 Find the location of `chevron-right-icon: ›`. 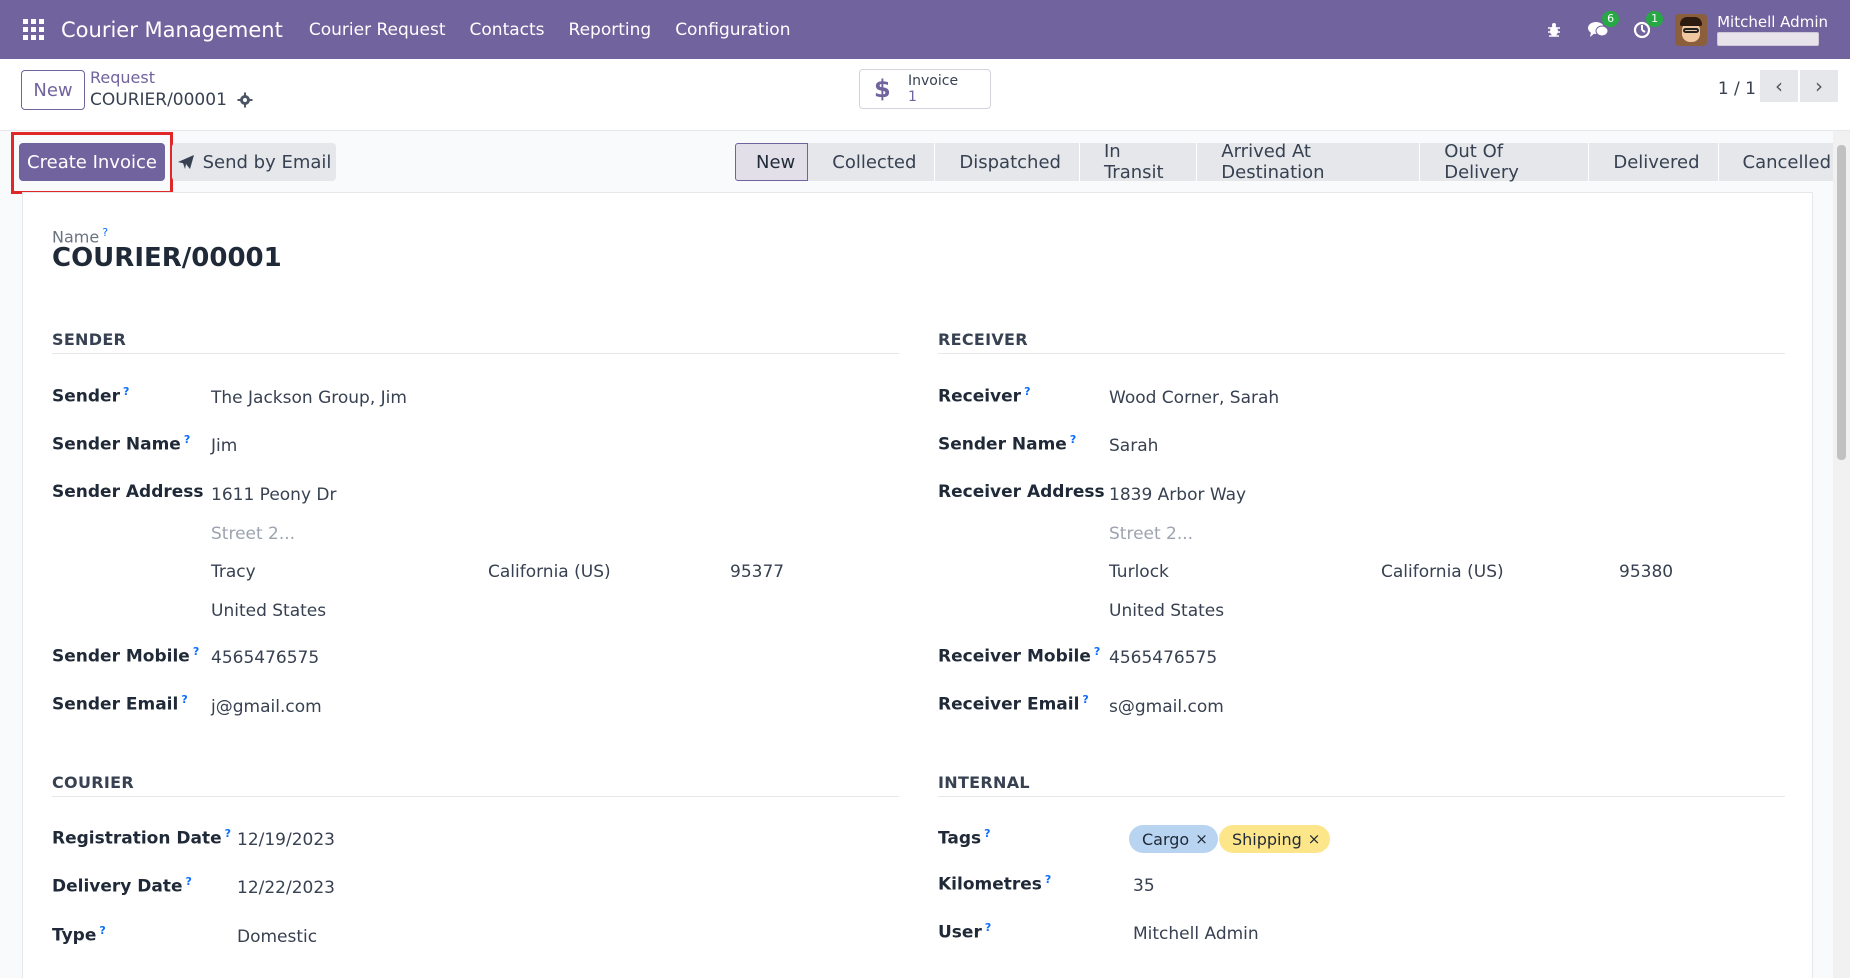

chevron-right-icon: › is located at coordinates (1819, 86).